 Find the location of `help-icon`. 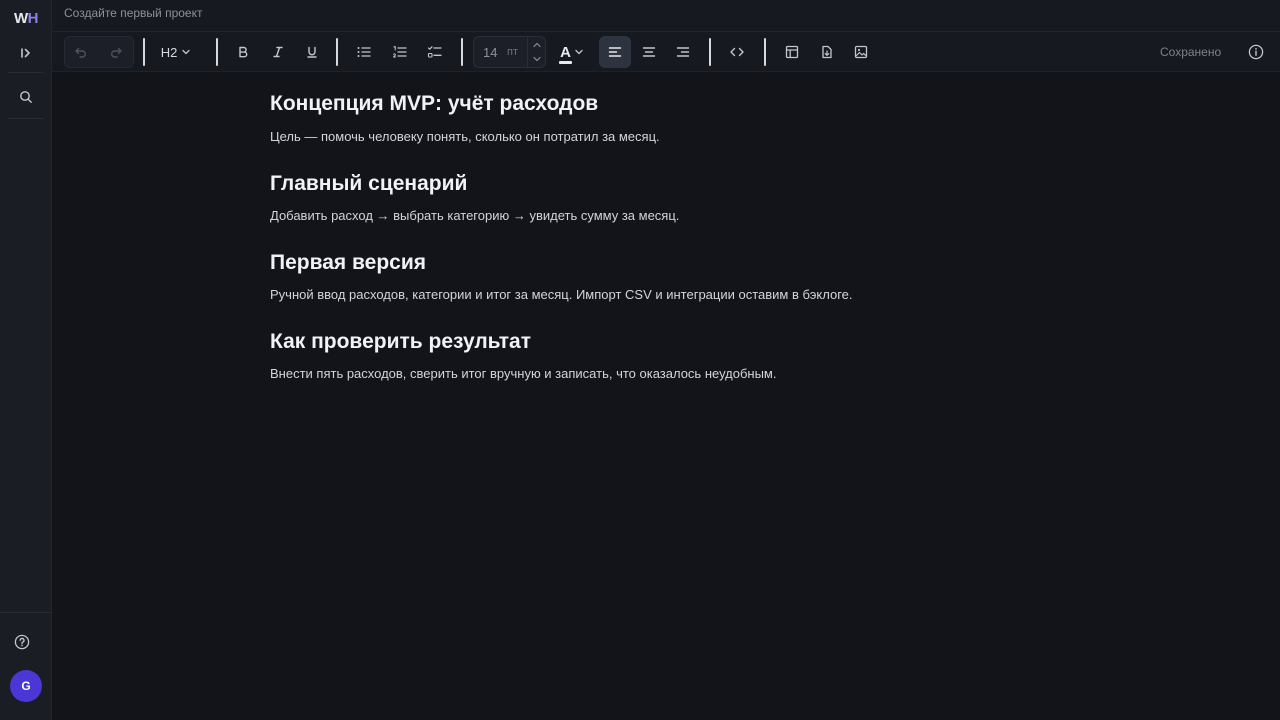

help-icon is located at coordinates (22, 642).